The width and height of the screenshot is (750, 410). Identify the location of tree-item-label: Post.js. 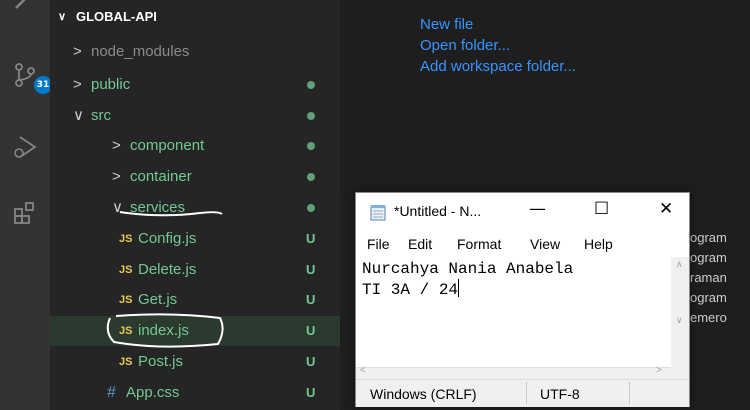
(161, 361).